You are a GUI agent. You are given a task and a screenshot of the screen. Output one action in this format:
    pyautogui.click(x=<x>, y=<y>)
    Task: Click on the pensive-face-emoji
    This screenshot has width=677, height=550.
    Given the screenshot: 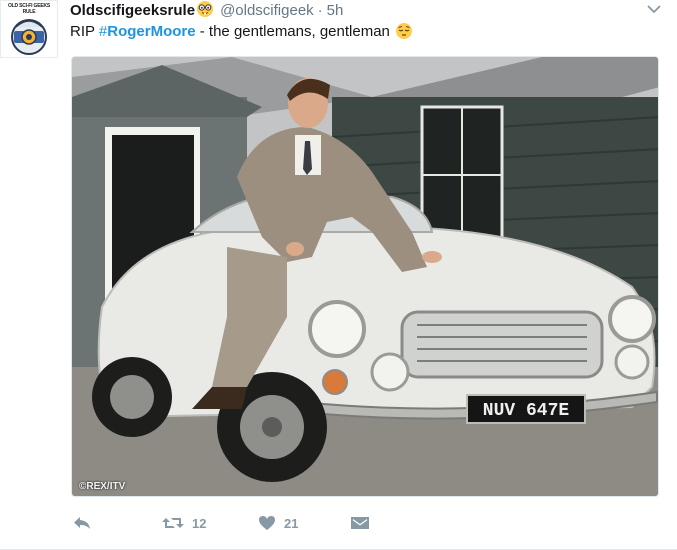 What is the action you would take?
    pyautogui.click(x=404, y=34)
    